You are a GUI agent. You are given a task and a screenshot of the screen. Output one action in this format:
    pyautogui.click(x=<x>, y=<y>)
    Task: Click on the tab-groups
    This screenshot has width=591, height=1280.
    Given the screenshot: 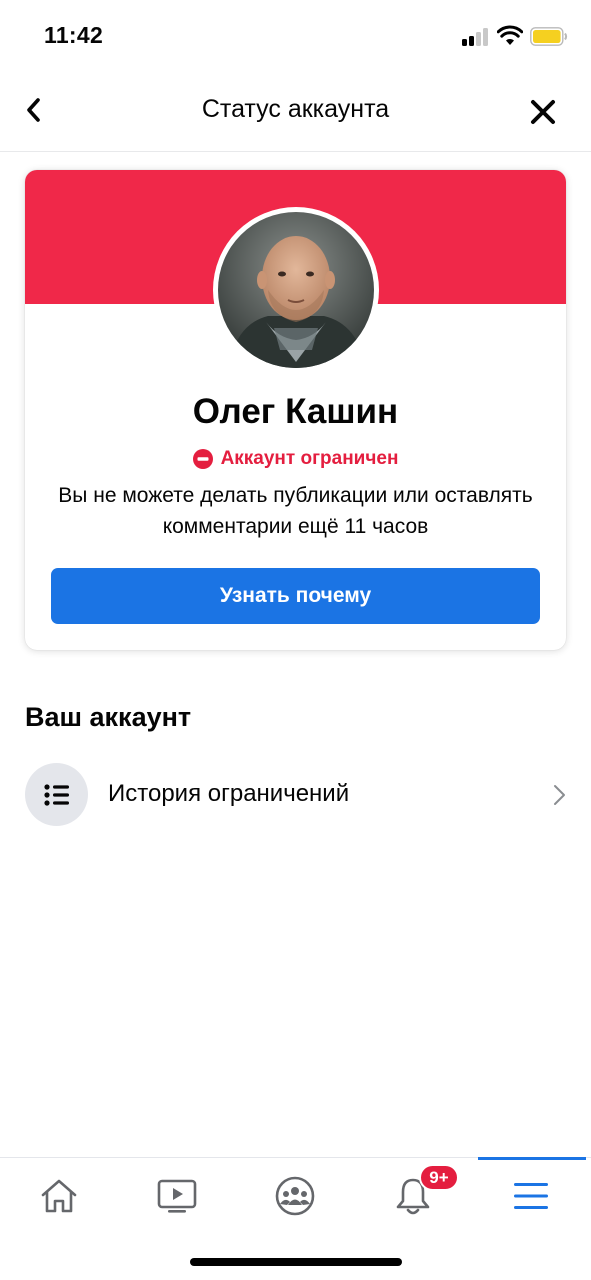 What is the action you would take?
    pyautogui.click(x=295, y=1196)
    